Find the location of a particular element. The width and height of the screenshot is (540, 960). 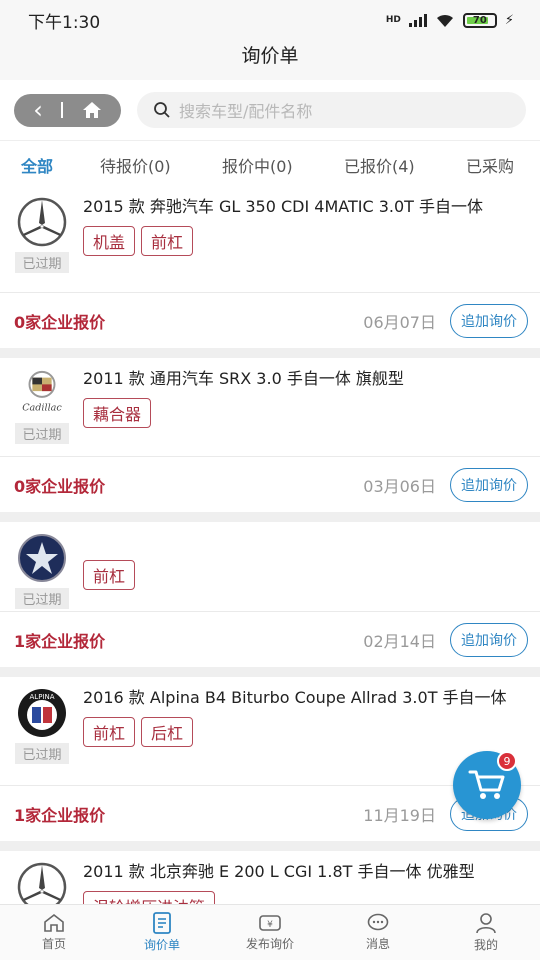

bottom-nav: 首页 询价单 ¥ 发布询价 消息 我的 is located at coordinates (270, 932).